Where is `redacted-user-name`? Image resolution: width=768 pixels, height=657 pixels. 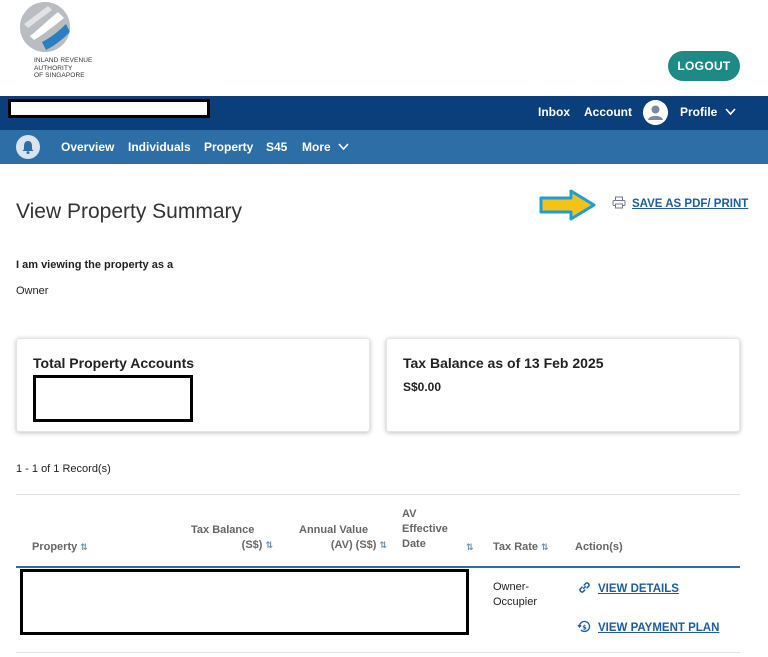
redacted-user-name is located at coordinates (109, 108).